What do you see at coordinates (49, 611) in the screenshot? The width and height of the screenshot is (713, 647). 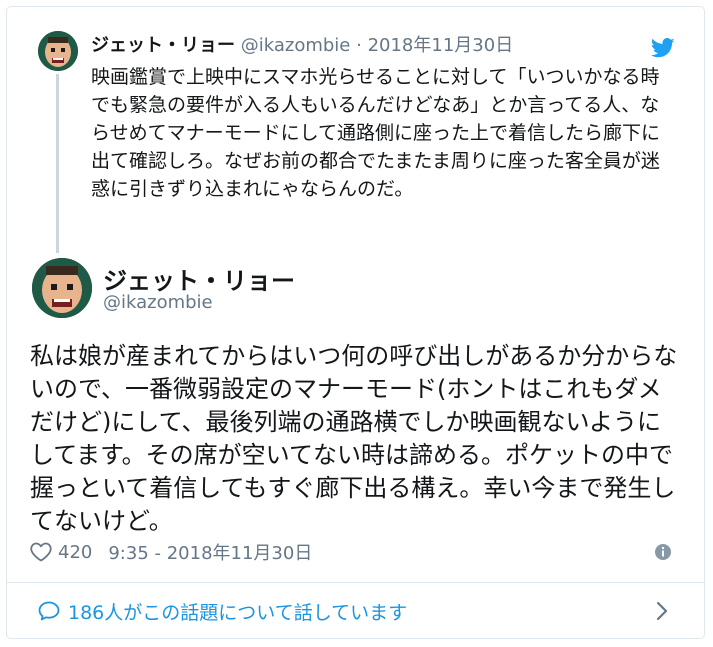 I see `speech-bubble-icon` at bounding box center [49, 611].